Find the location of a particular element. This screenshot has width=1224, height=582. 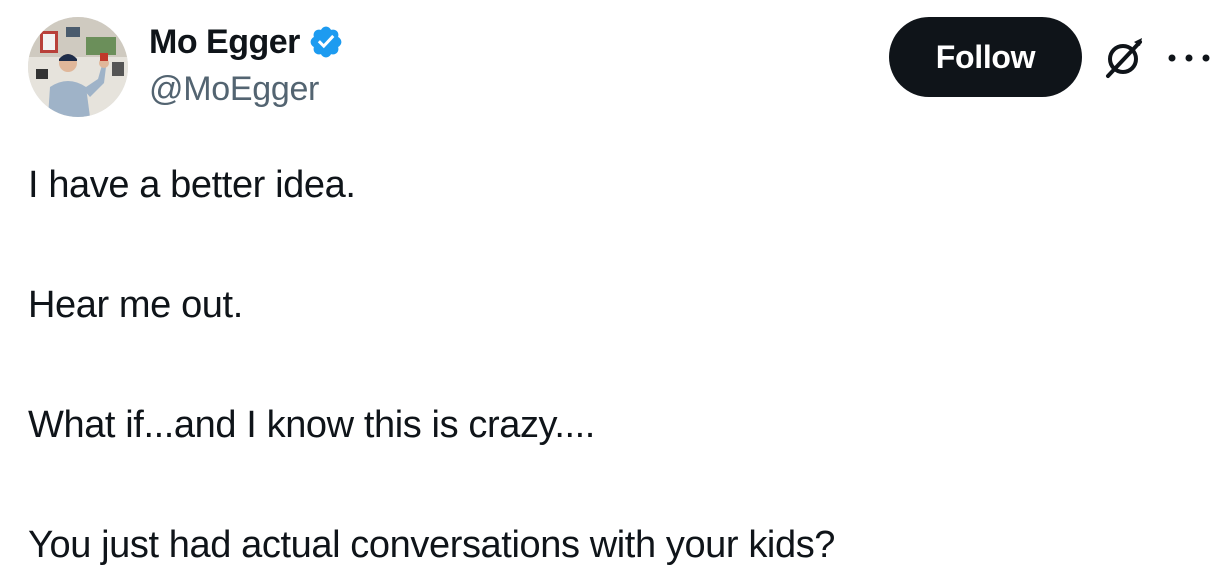

user-handle: @MoEgger is located at coordinates (246, 89).